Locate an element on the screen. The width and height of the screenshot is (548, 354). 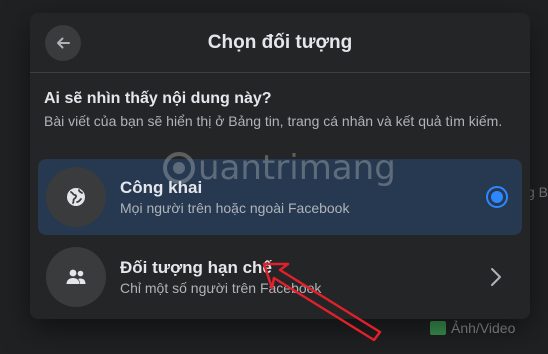
people-icon is located at coordinates (76, 276).